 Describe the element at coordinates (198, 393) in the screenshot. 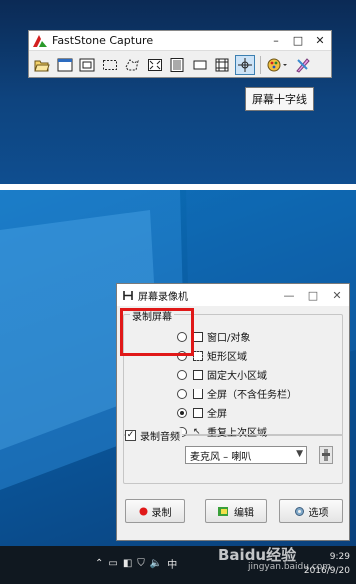

I see `fullscreen-no-taskbar-icon` at that location.